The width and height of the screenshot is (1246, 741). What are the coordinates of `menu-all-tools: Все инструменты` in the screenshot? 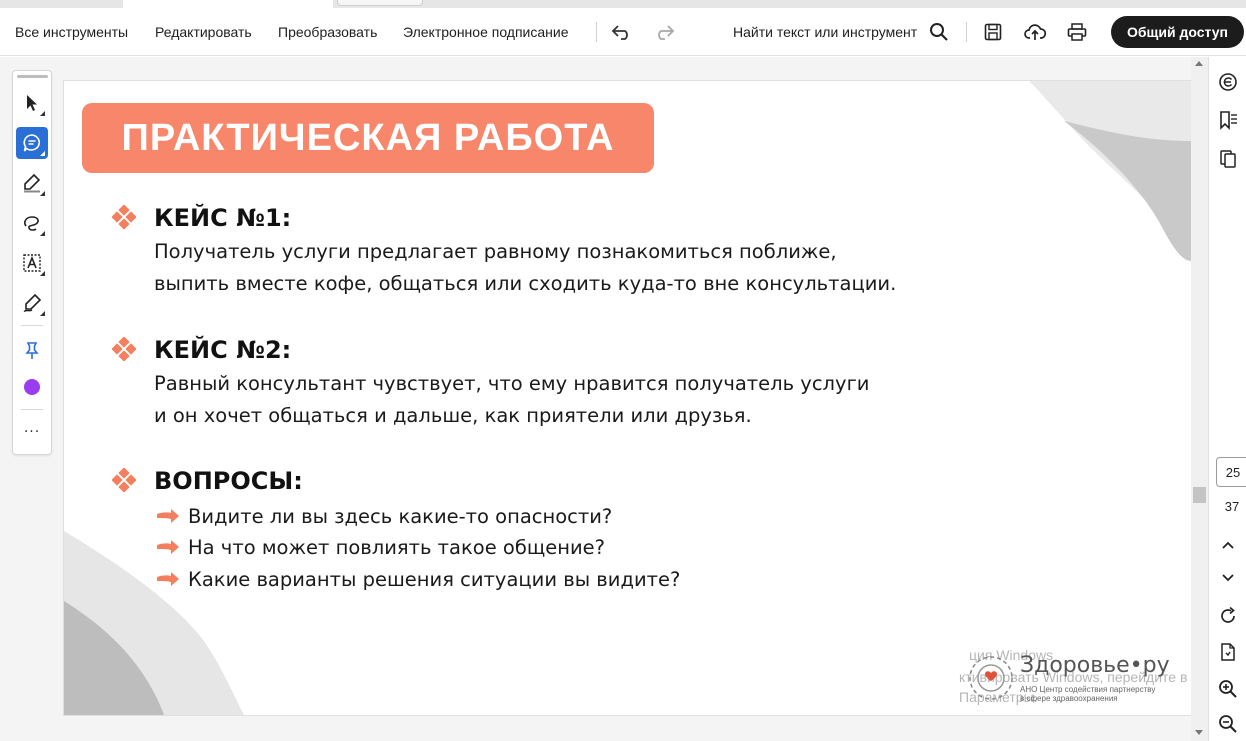 It's located at (71, 32).